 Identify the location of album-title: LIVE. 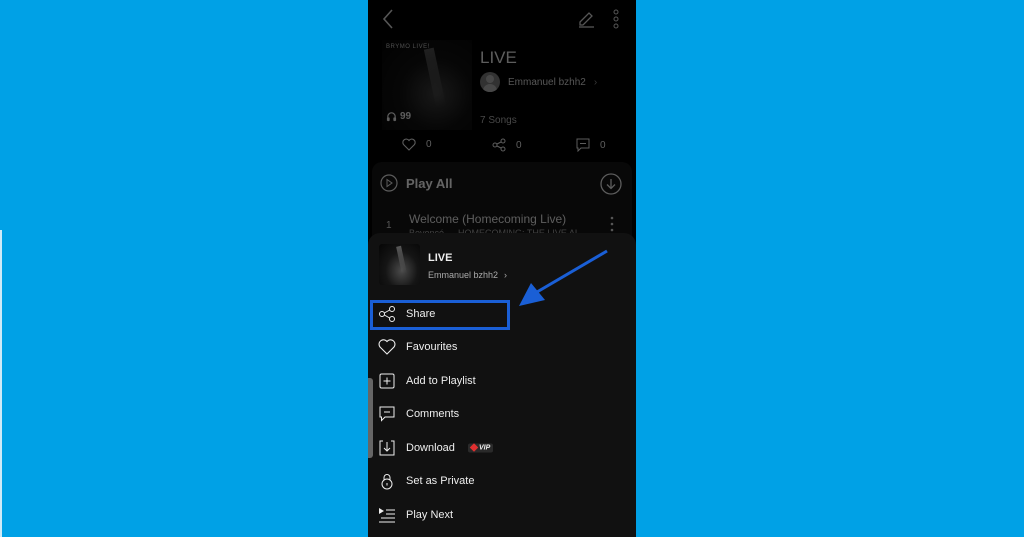
(498, 57).